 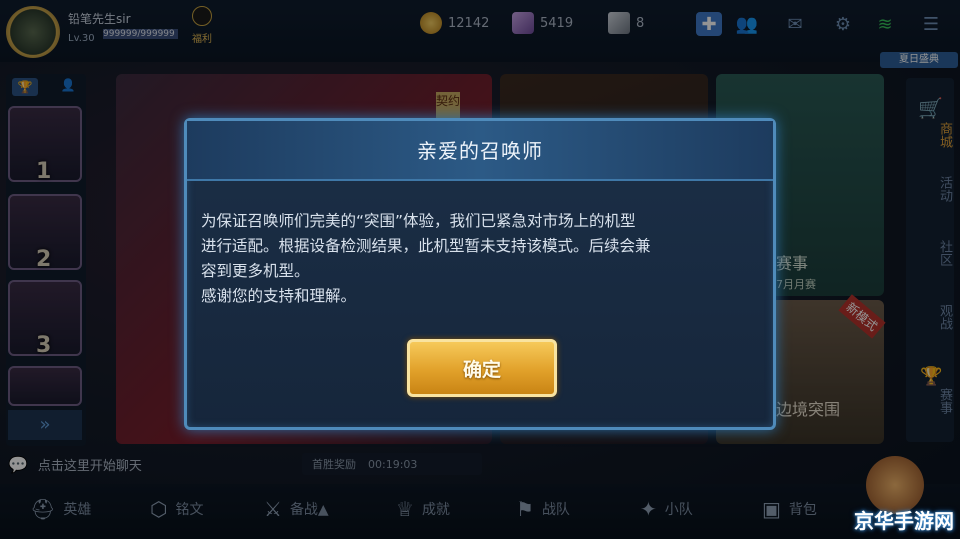 What do you see at coordinates (426, 246) in the screenshot?
I see `dialog-line: 进行适配。根据设备检测结果，此机型暂未支持该模式。后续会兼` at bounding box center [426, 246].